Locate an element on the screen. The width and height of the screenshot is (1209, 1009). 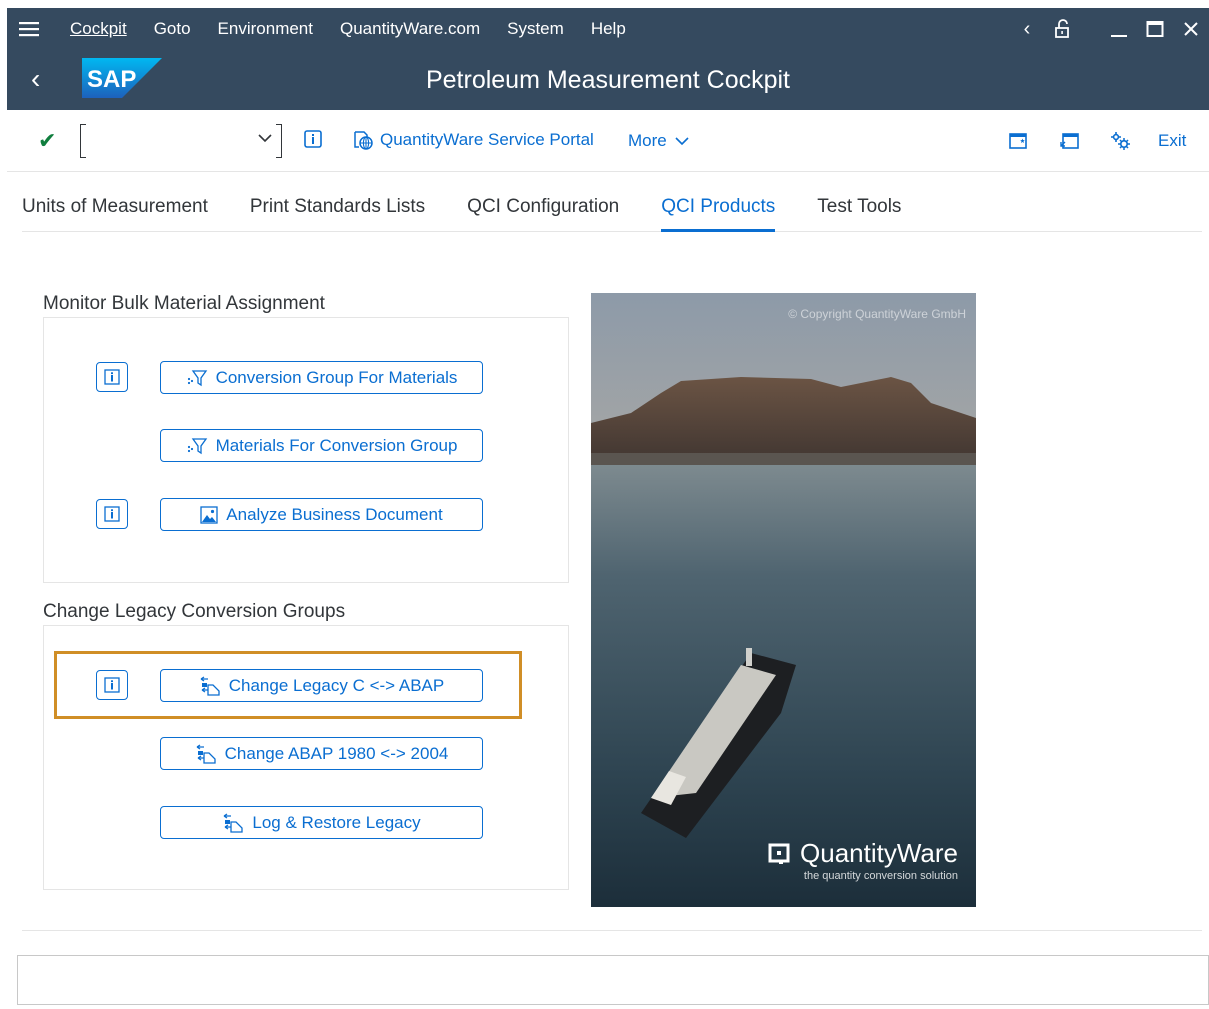
analyze-business-document-button: Analyze Business Document is located at coordinates (321, 514).